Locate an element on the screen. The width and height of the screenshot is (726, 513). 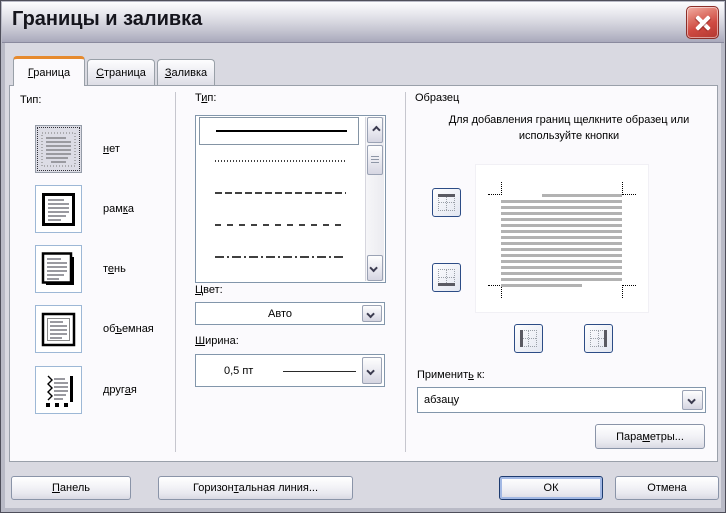
apply-to-dropdown-button is located at coordinates (692, 400).